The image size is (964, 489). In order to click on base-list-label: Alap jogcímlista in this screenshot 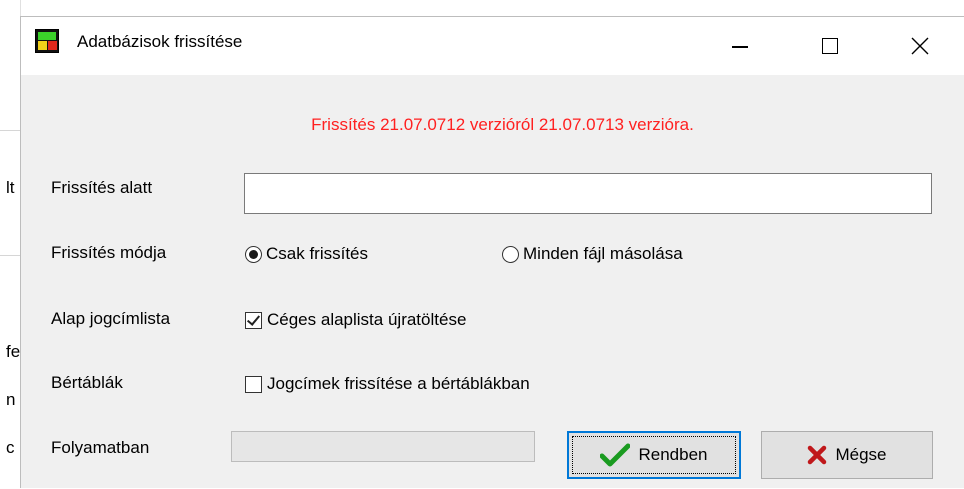, I will do `click(111, 318)`.